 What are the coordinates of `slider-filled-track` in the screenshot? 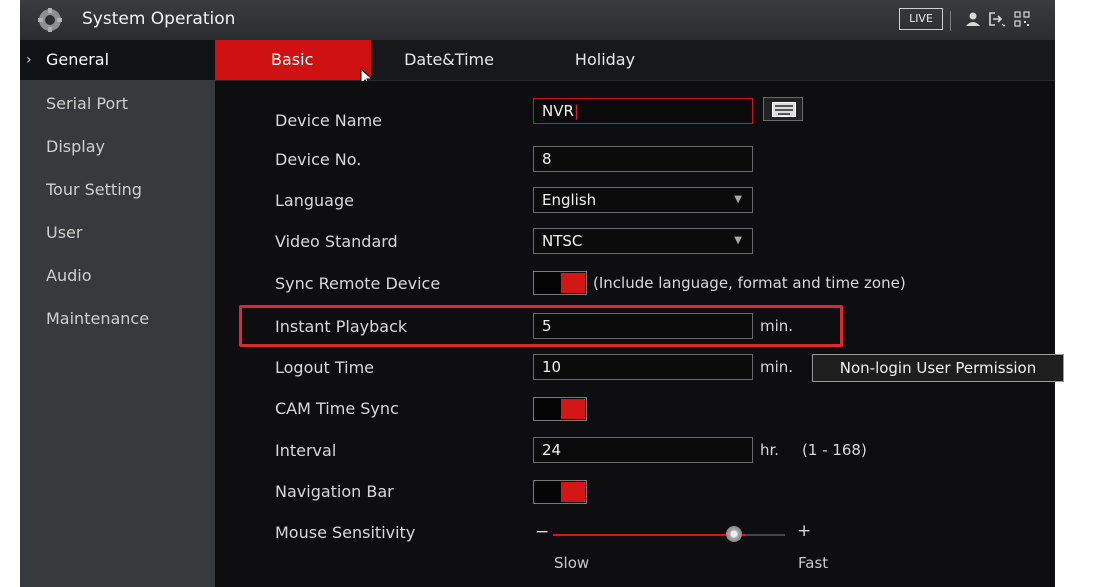 It's located at (649, 535).